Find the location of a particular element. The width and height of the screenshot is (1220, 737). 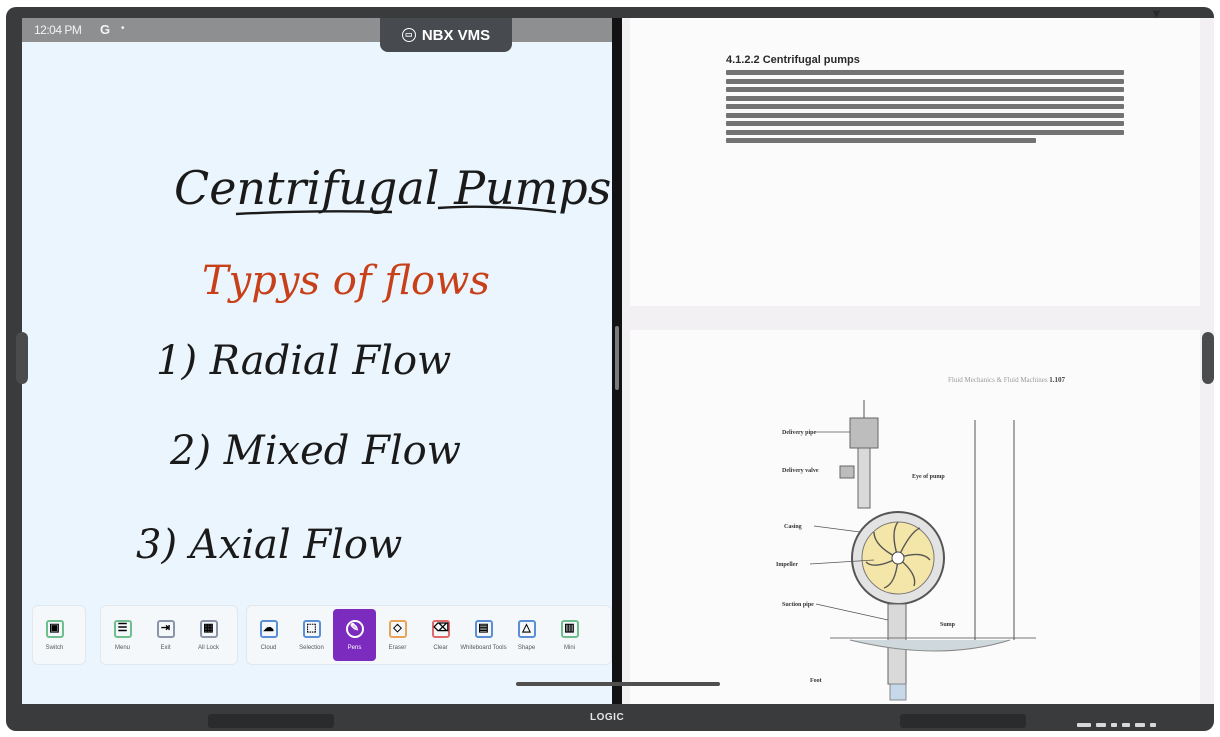

left-side-tab is located at coordinates (22, 358).